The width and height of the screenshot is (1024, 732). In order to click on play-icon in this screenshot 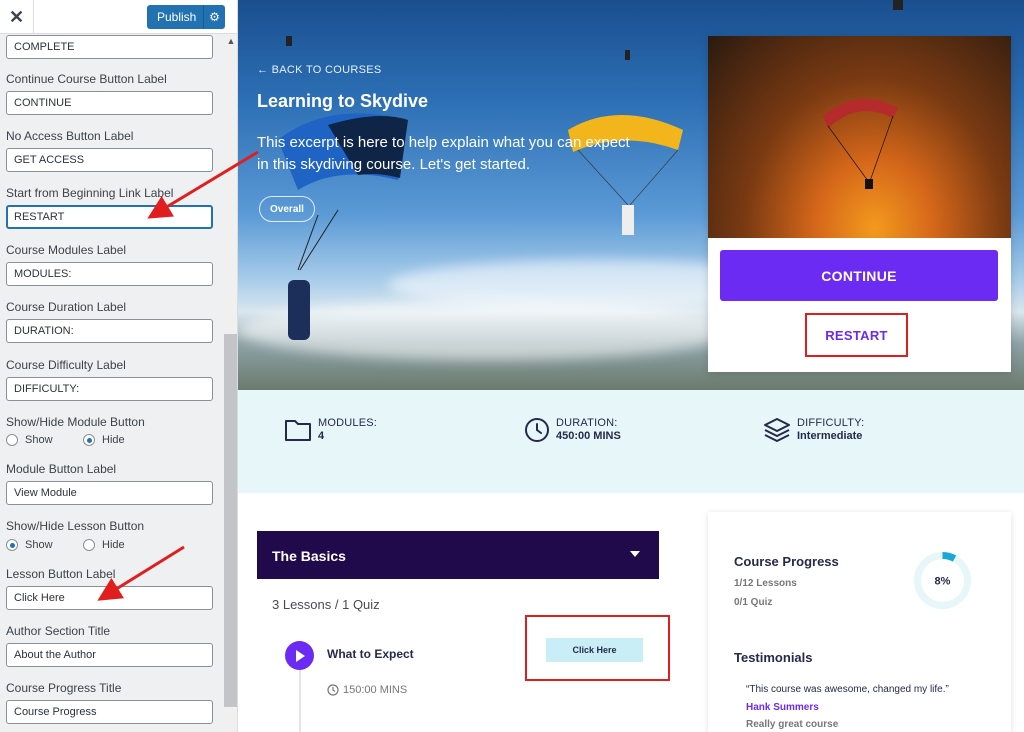, I will do `click(299, 655)`.